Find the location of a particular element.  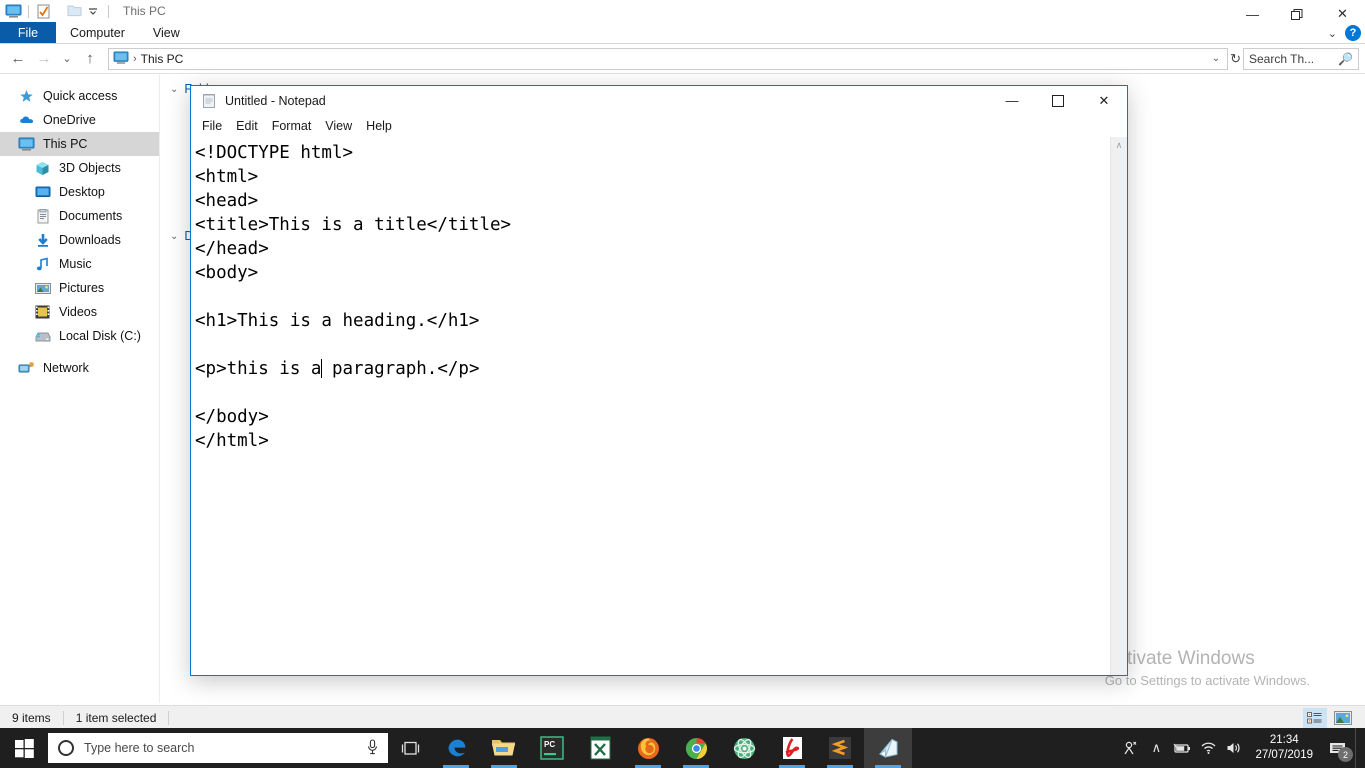

sidebar-item-documents: Documents is located at coordinates (79, 216).